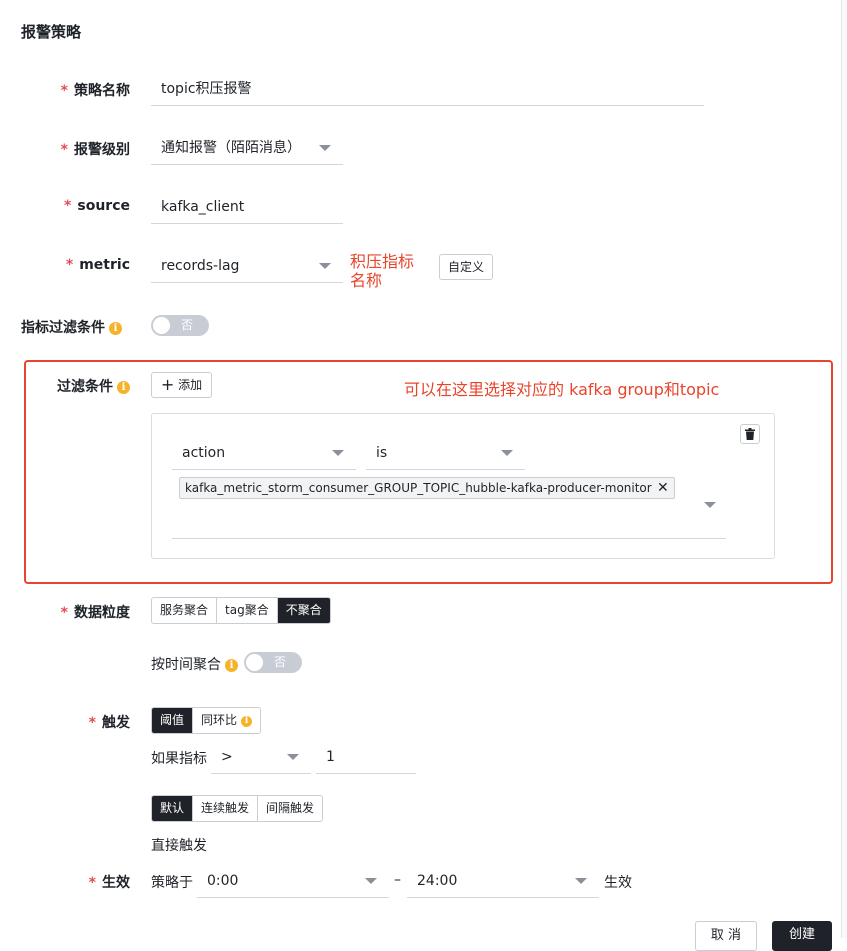 This screenshot has width=847, height=951. What do you see at coordinates (65, 386) in the screenshot?
I see `filter-conditions-label: 过滤条件 i` at bounding box center [65, 386].